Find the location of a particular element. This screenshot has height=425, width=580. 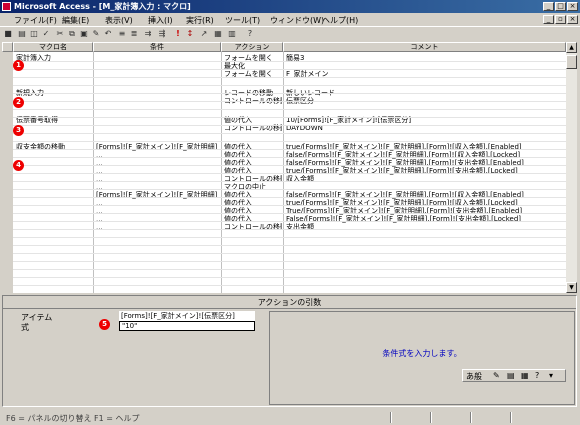

undo-icon: ↶ is located at coordinates (108, 34).